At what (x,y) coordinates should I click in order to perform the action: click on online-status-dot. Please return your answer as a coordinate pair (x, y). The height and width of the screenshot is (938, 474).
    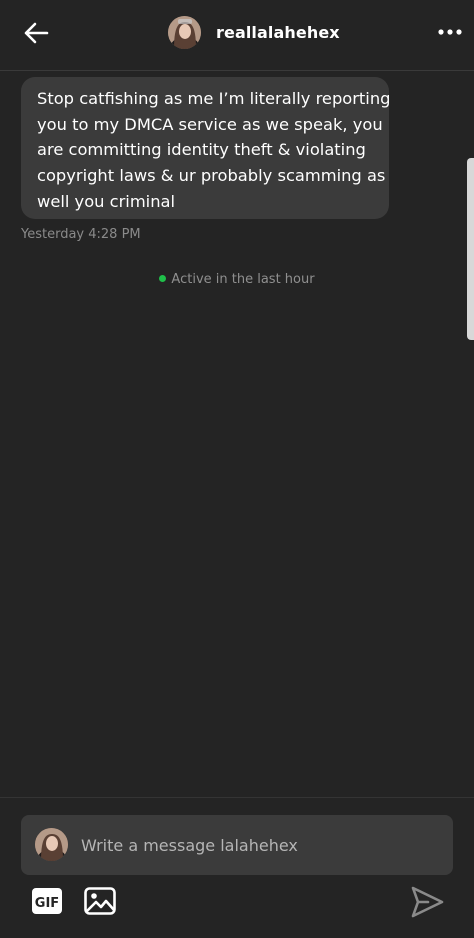
    Looking at the image, I should click on (163, 278).